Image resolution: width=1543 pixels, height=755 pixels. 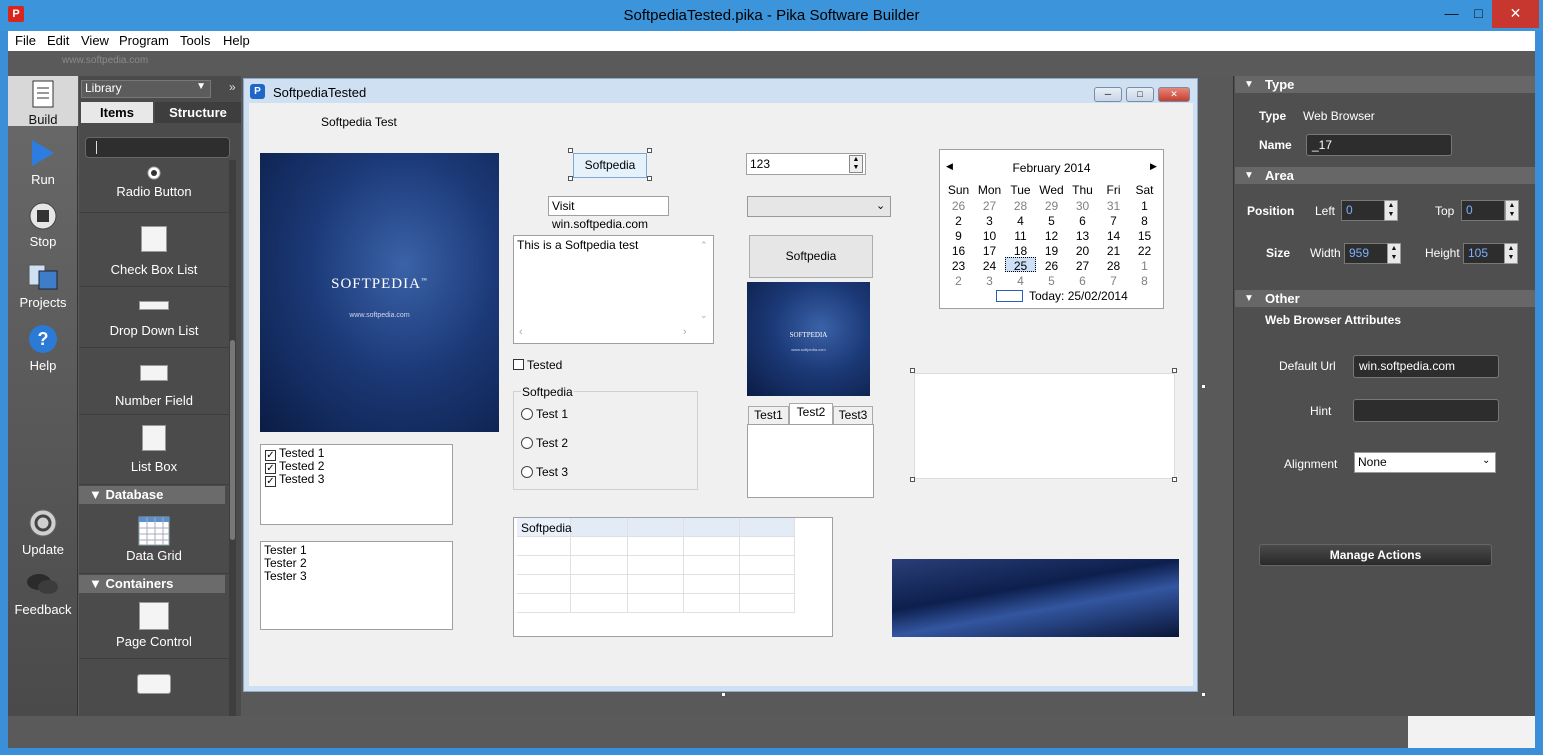 What do you see at coordinates (856, 164) in the screenshot?
I see `number-spinner: ▲ ▼` at bounding box center [856, 164].